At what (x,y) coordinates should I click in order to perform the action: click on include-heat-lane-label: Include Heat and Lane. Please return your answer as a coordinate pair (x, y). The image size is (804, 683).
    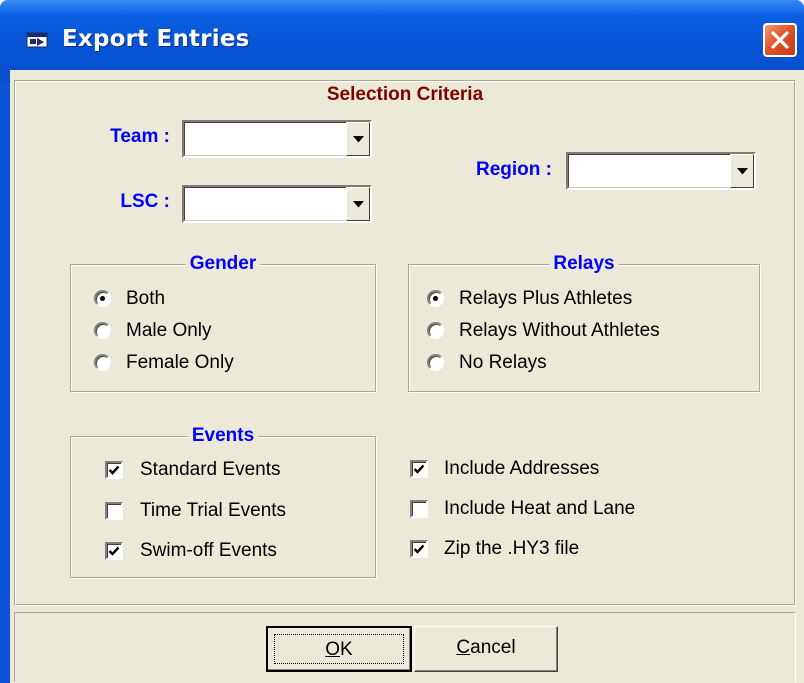
    Looking at the image, I should click on (539, 509).